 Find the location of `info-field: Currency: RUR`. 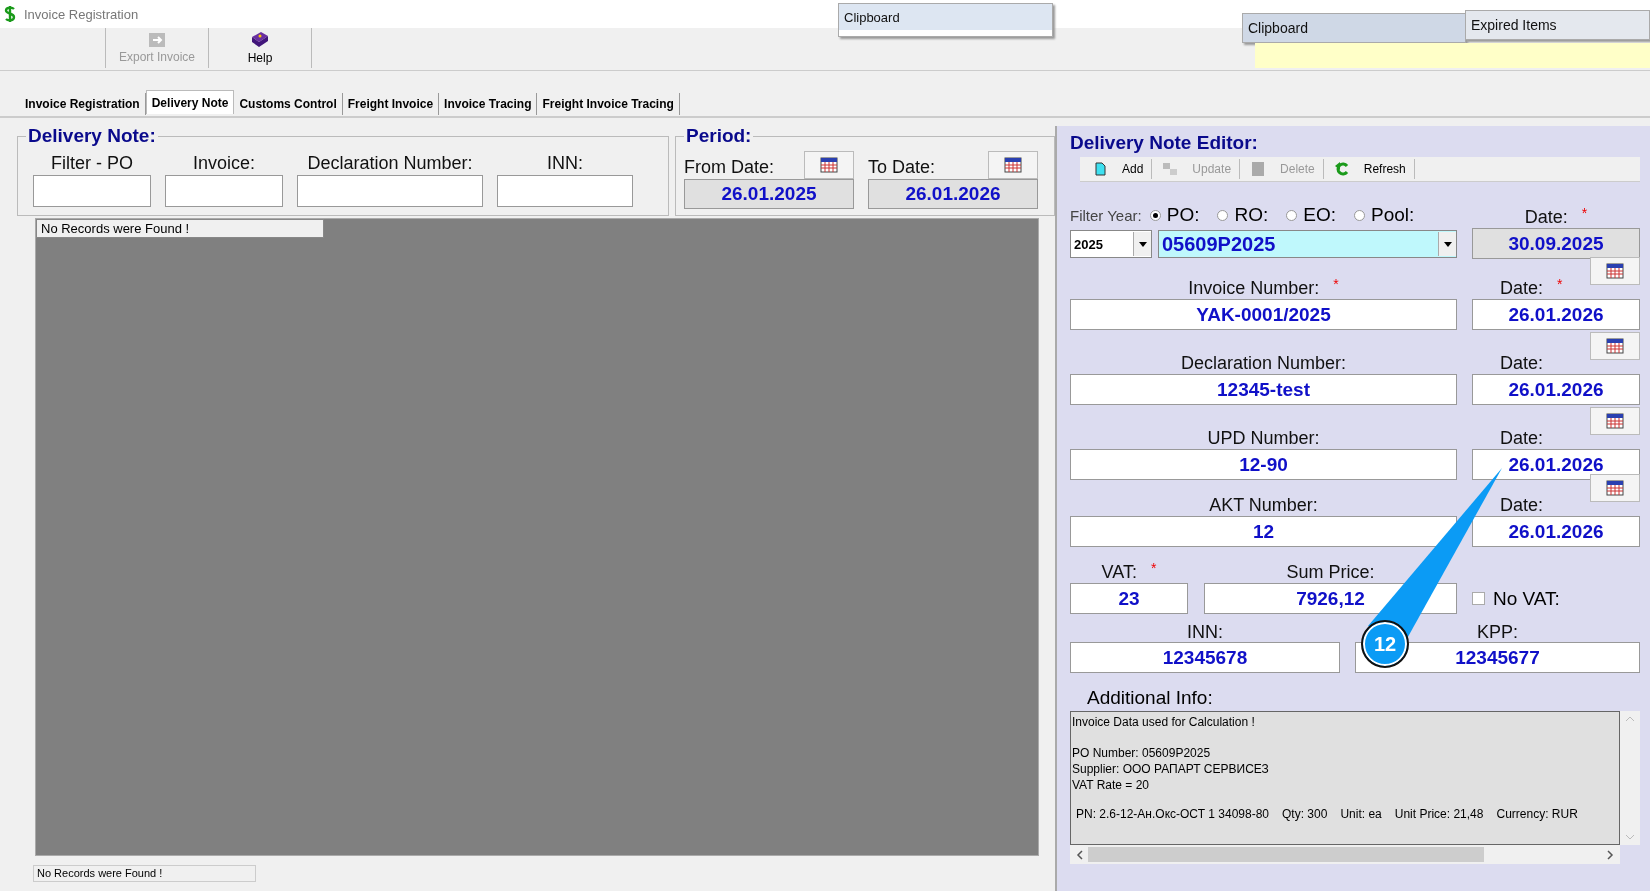

info-field: Currency: RUR is located at coordinates (1537, 814).